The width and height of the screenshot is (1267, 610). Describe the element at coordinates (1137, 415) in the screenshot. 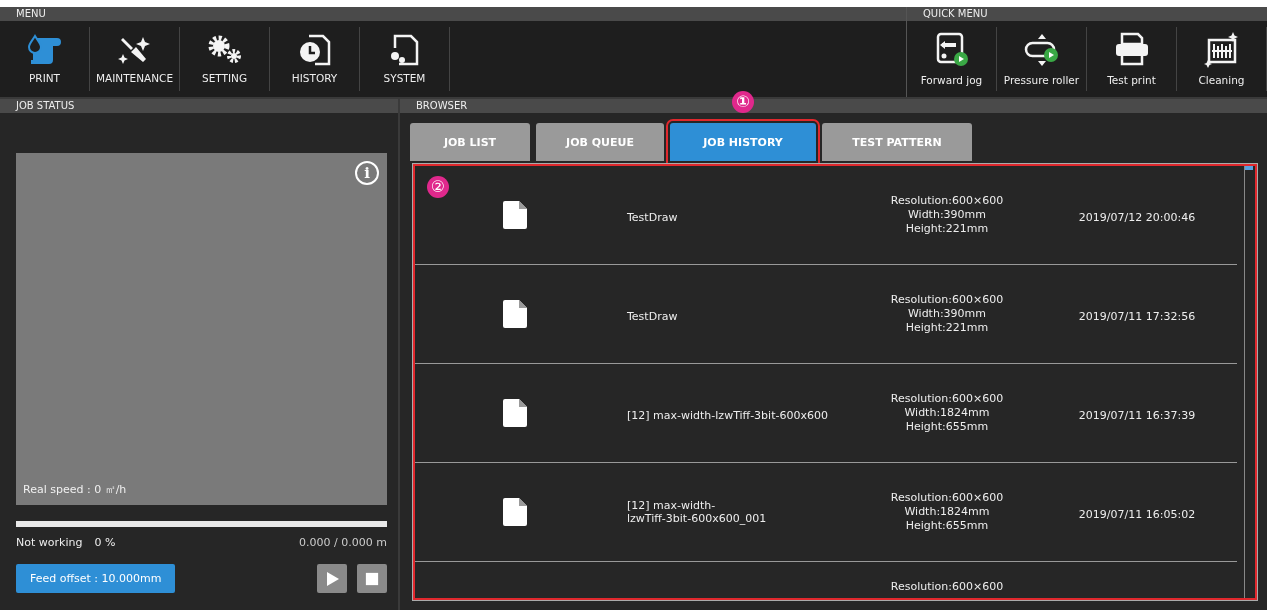

I see `job-date: 2019/07/11 16:37:39` at that location.